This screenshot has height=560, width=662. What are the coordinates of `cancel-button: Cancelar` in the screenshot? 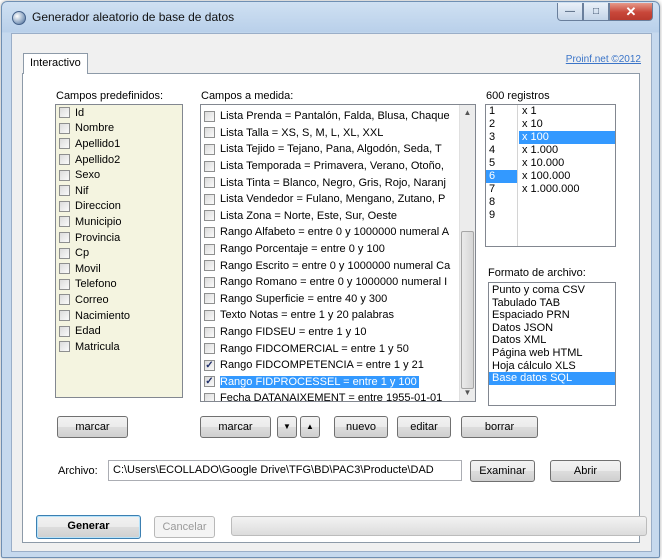 It's located at (184, 527).